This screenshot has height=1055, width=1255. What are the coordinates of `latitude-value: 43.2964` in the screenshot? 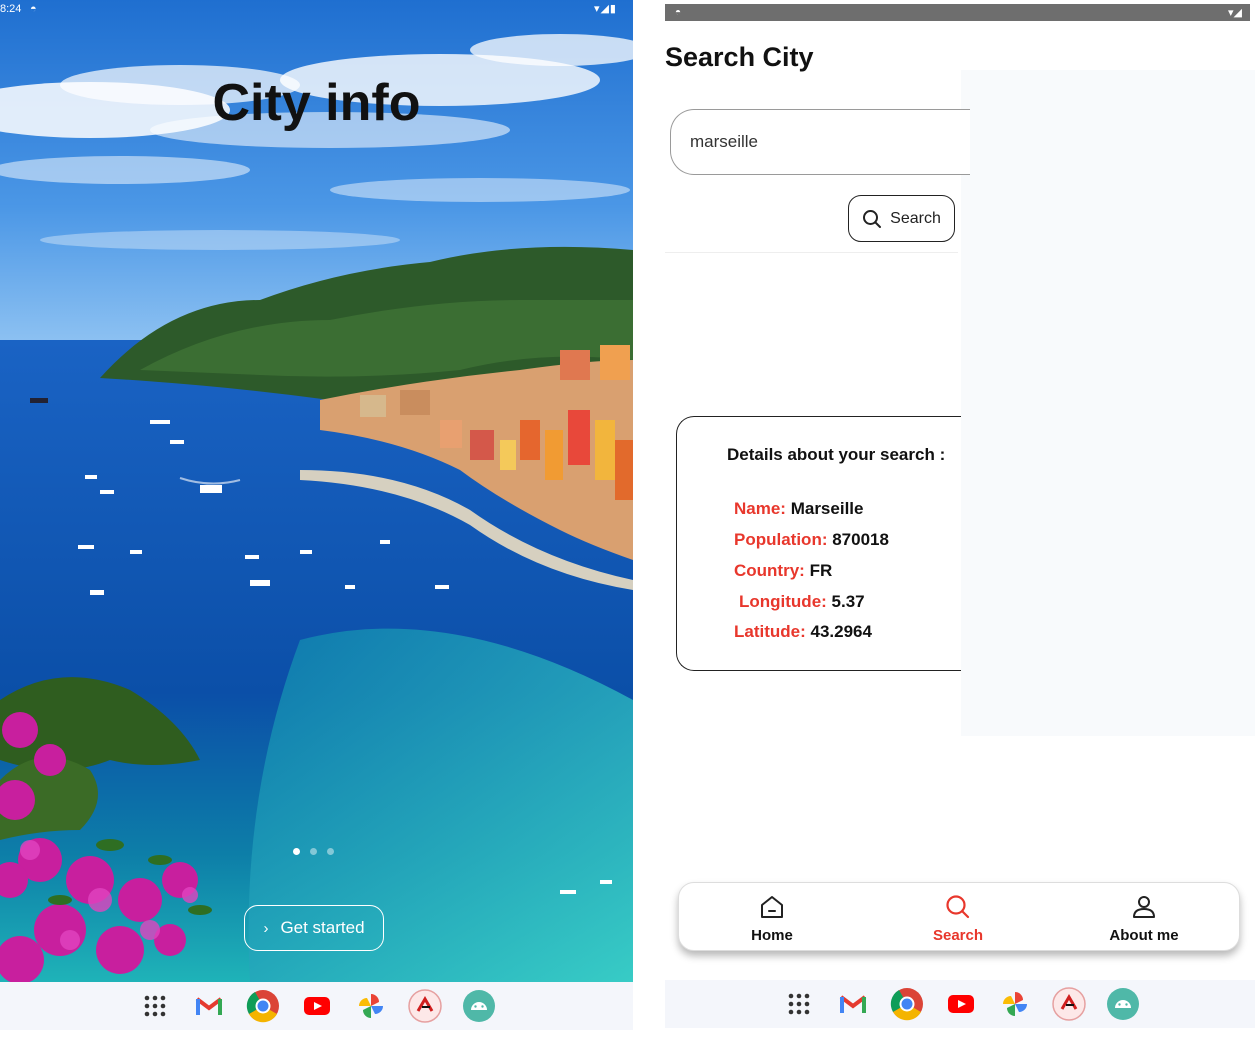 It's located at (841, 631).